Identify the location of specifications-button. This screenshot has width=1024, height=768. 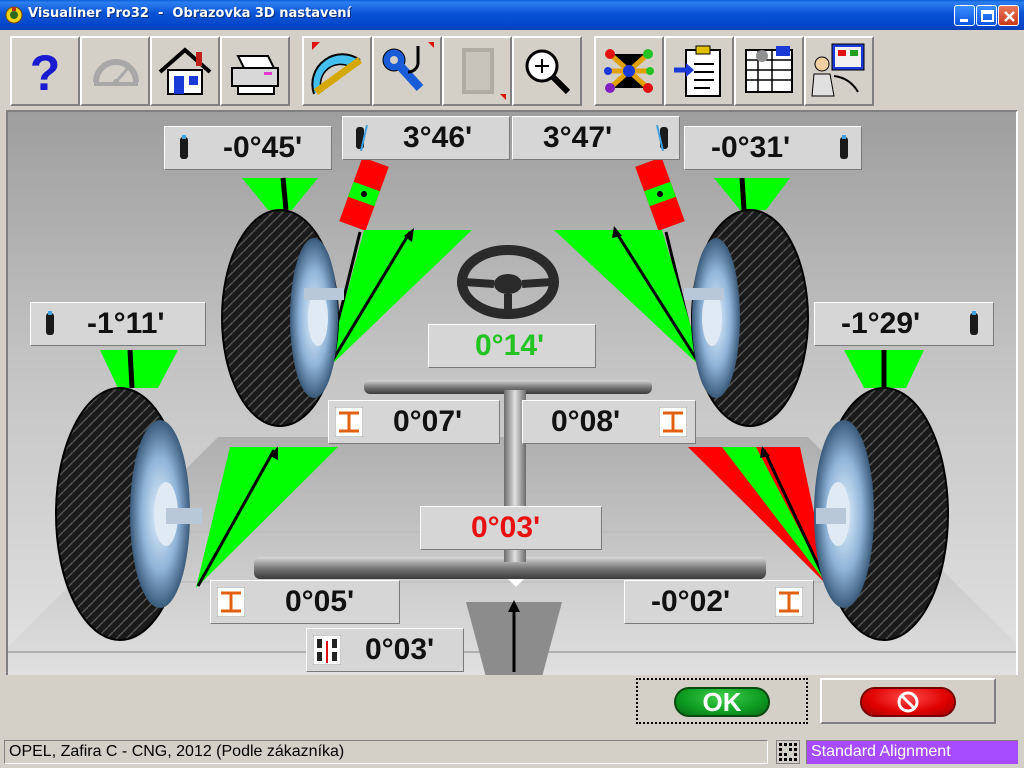
(629, 71).